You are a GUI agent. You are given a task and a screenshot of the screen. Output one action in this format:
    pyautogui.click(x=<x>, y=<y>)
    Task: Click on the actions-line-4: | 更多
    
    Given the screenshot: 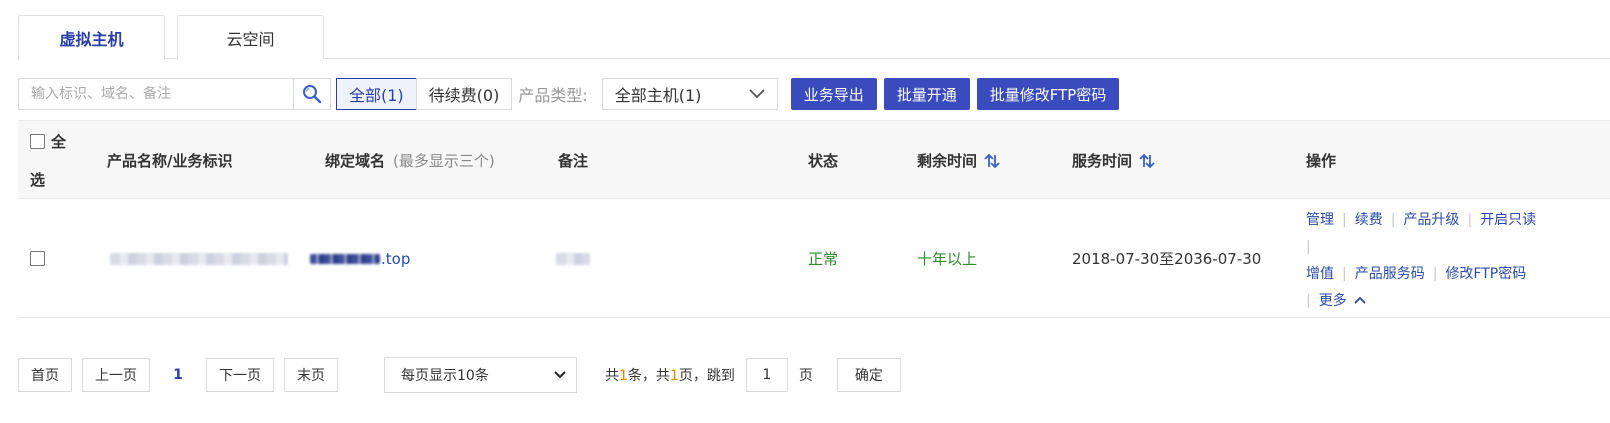 What is the action you would take?
    pyautogui.click(x=1441, y=301)
    